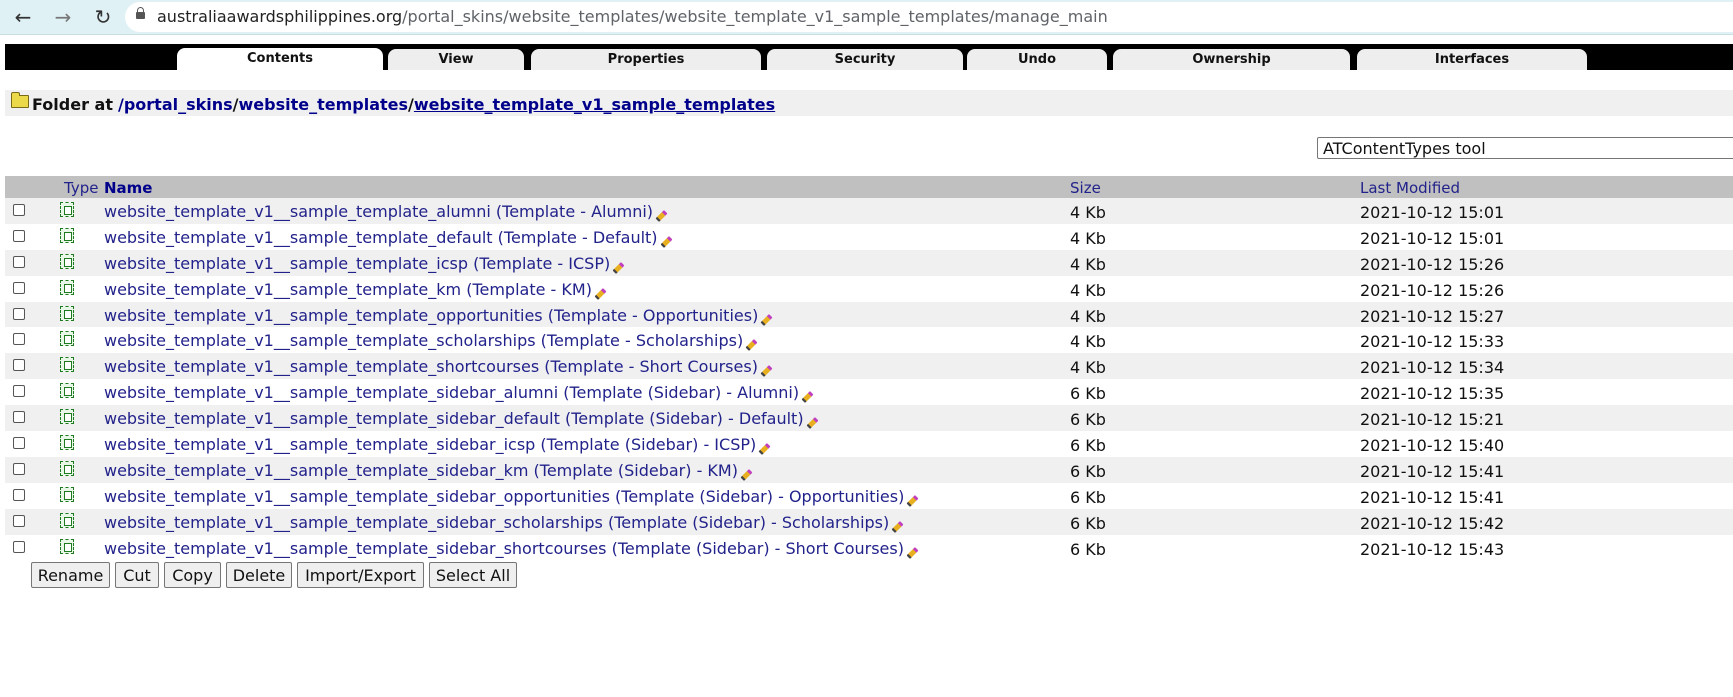 This screenshot has width=1733, height=697. What do you see at coordinates (23, 17) in the screenshot?
I see `back-arrow-icon: ←` at bounding box center [23, 17].